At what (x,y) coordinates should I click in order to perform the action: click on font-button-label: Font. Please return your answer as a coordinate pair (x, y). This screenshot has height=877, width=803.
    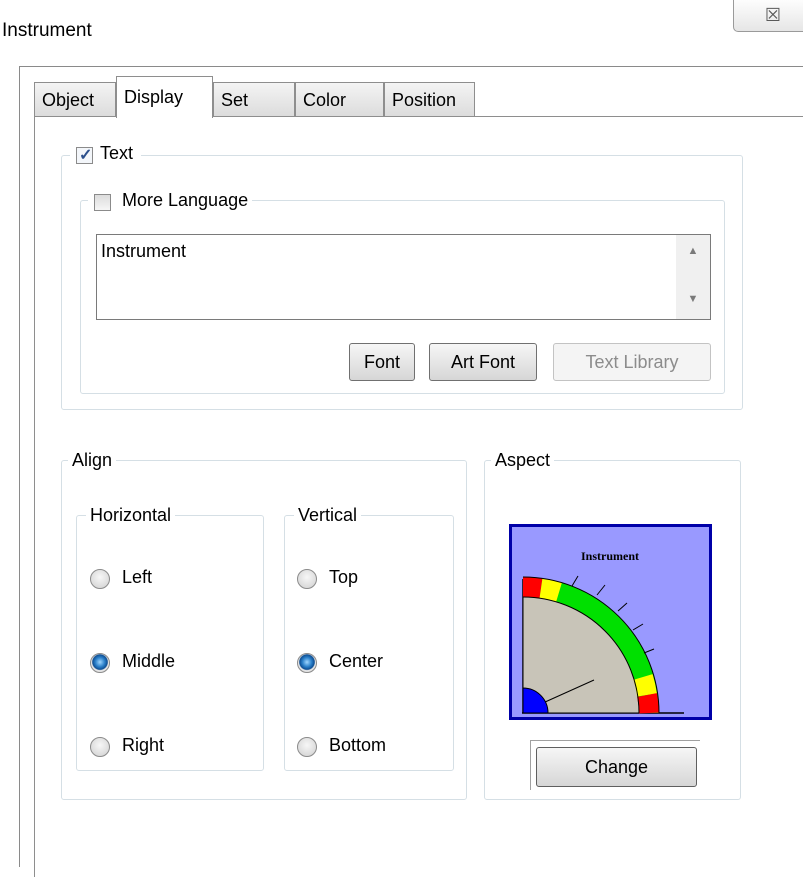
    Looking at the image, I should click on (382, 362).